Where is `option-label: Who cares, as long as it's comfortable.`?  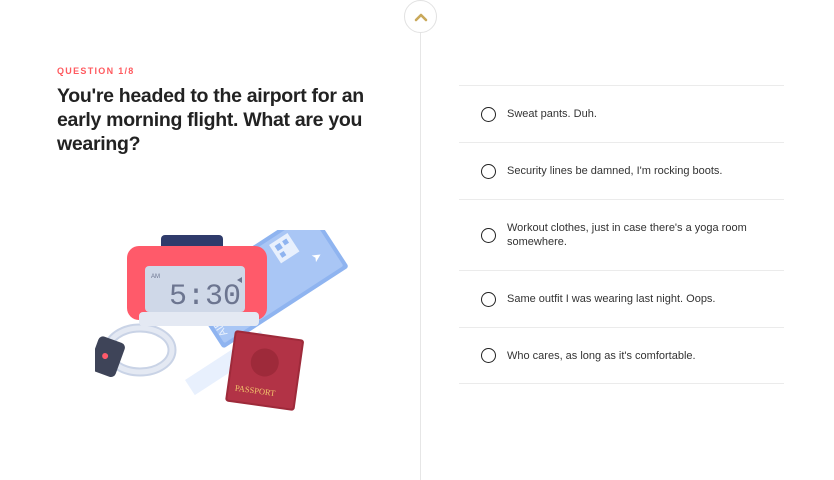
option-label: Who cares, as long as it's comfortable. is located at coordinates (601, 355).